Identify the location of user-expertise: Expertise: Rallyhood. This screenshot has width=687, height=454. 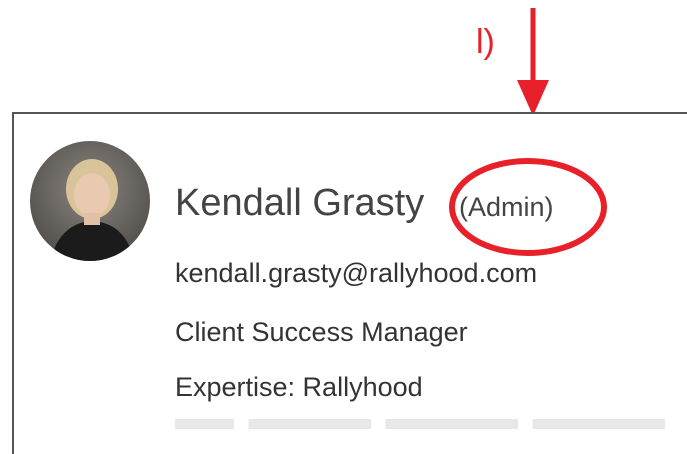
(299, 387).